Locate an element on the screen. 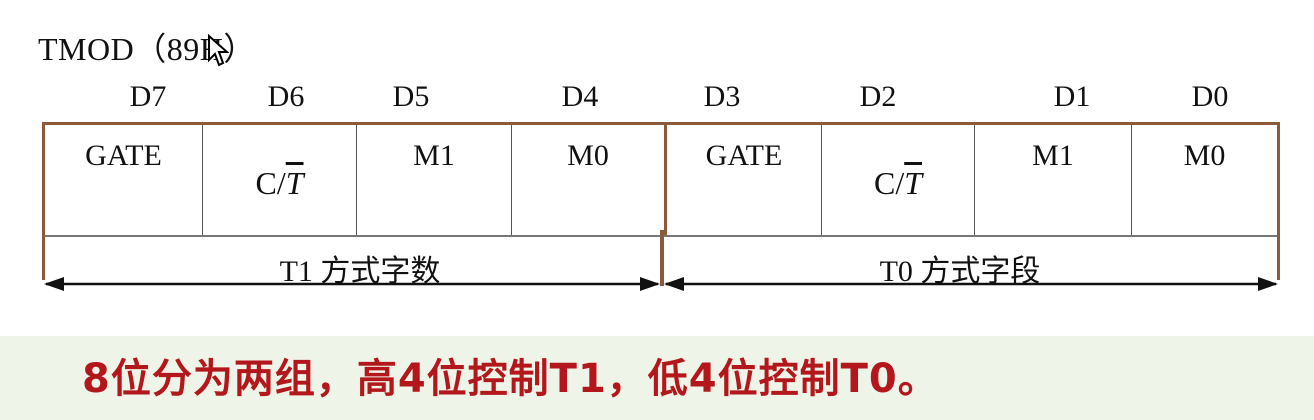 The height and width of the screenshot is (420, 1314). cell-d7-text: GATE is located at coordinates (123, 155).